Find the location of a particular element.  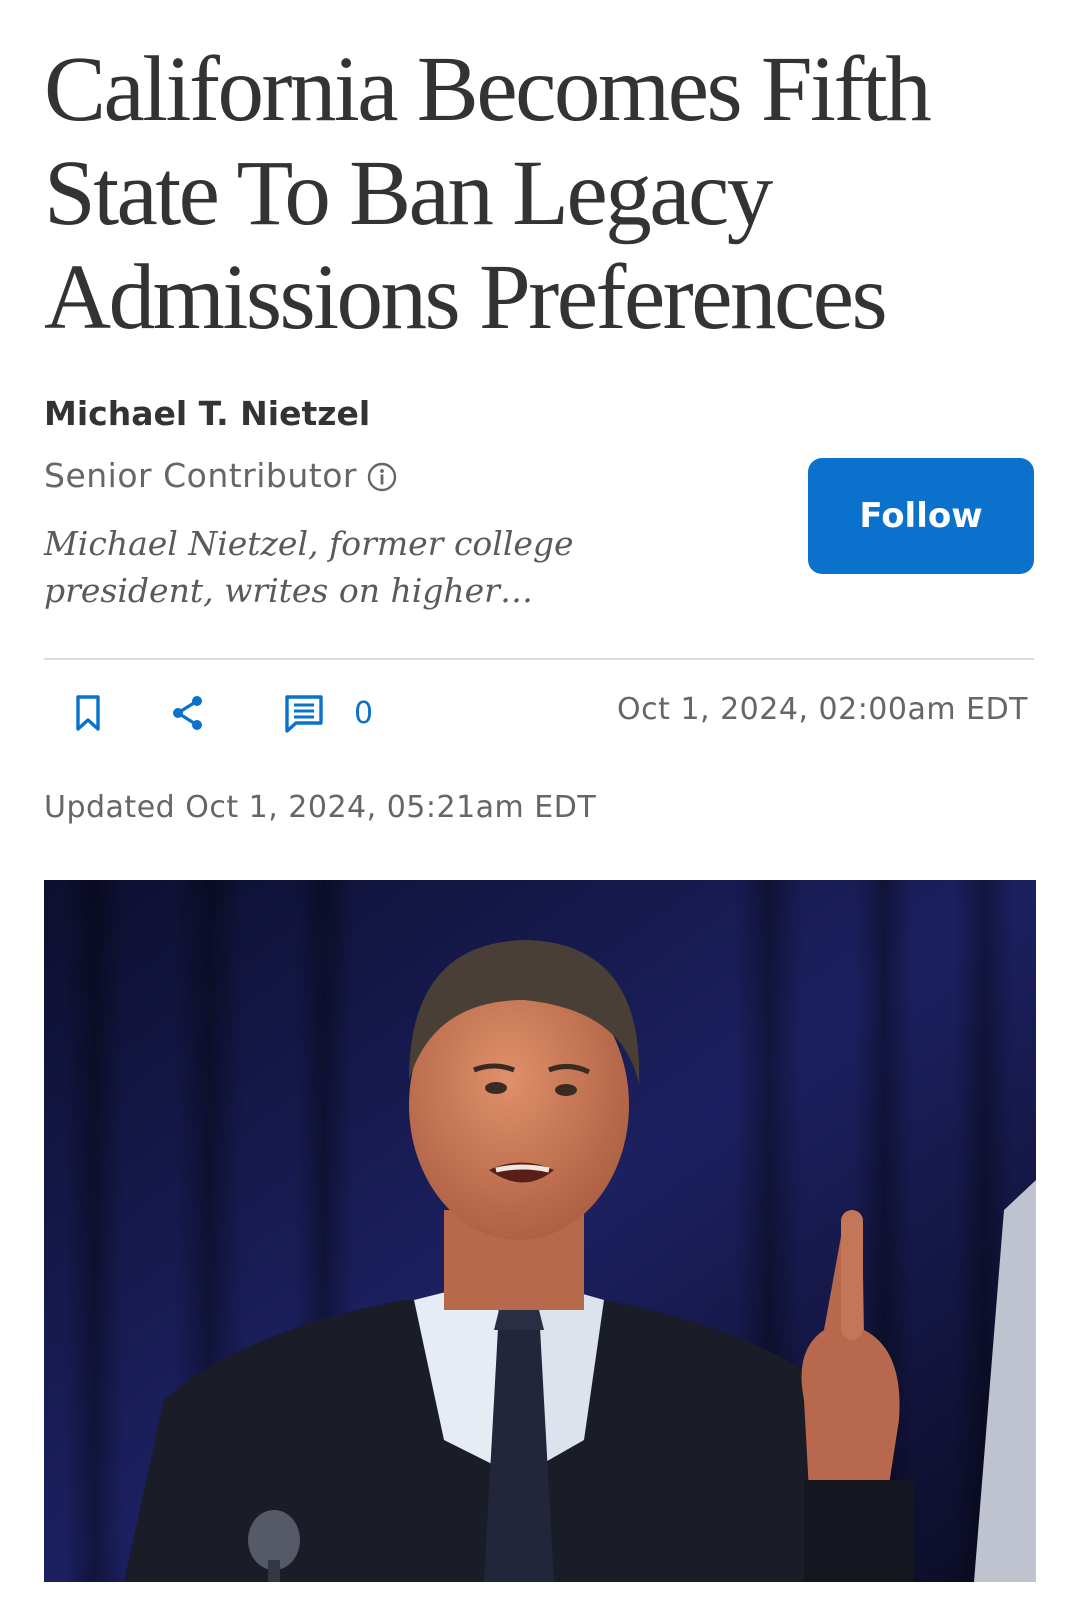

divider is located at coordinates (539, 659).